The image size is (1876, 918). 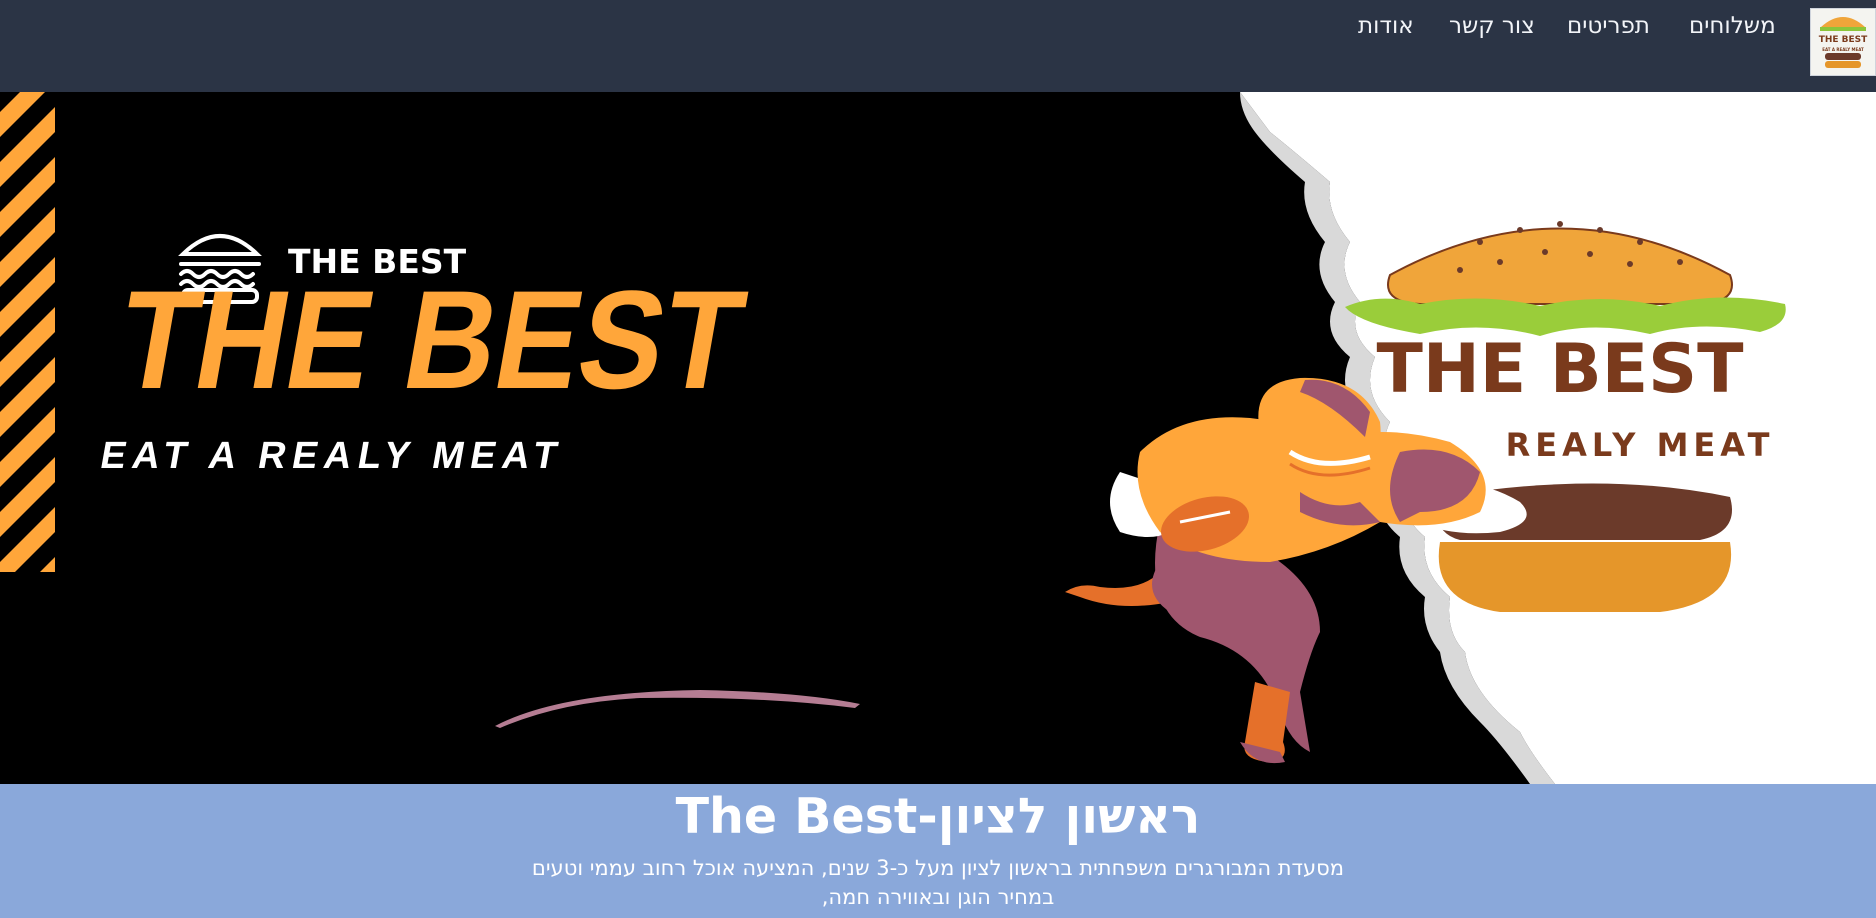 I want to click on nav-link-deliveries: משלוחים, so click(x=1732, y=26).